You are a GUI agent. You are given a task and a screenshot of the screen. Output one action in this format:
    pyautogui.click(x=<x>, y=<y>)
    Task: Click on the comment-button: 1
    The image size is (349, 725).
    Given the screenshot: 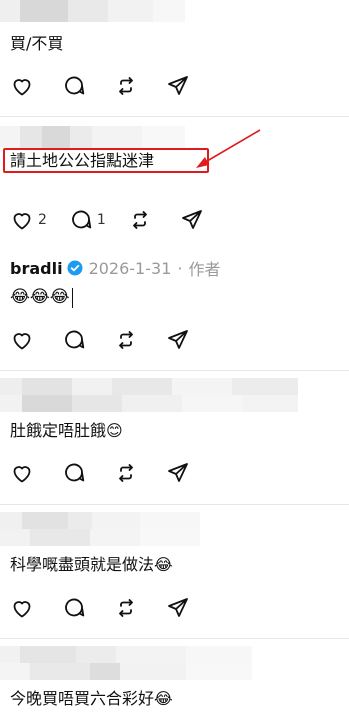 What is the action you would take?
    pyautogui.click(x=87, y=220)
    